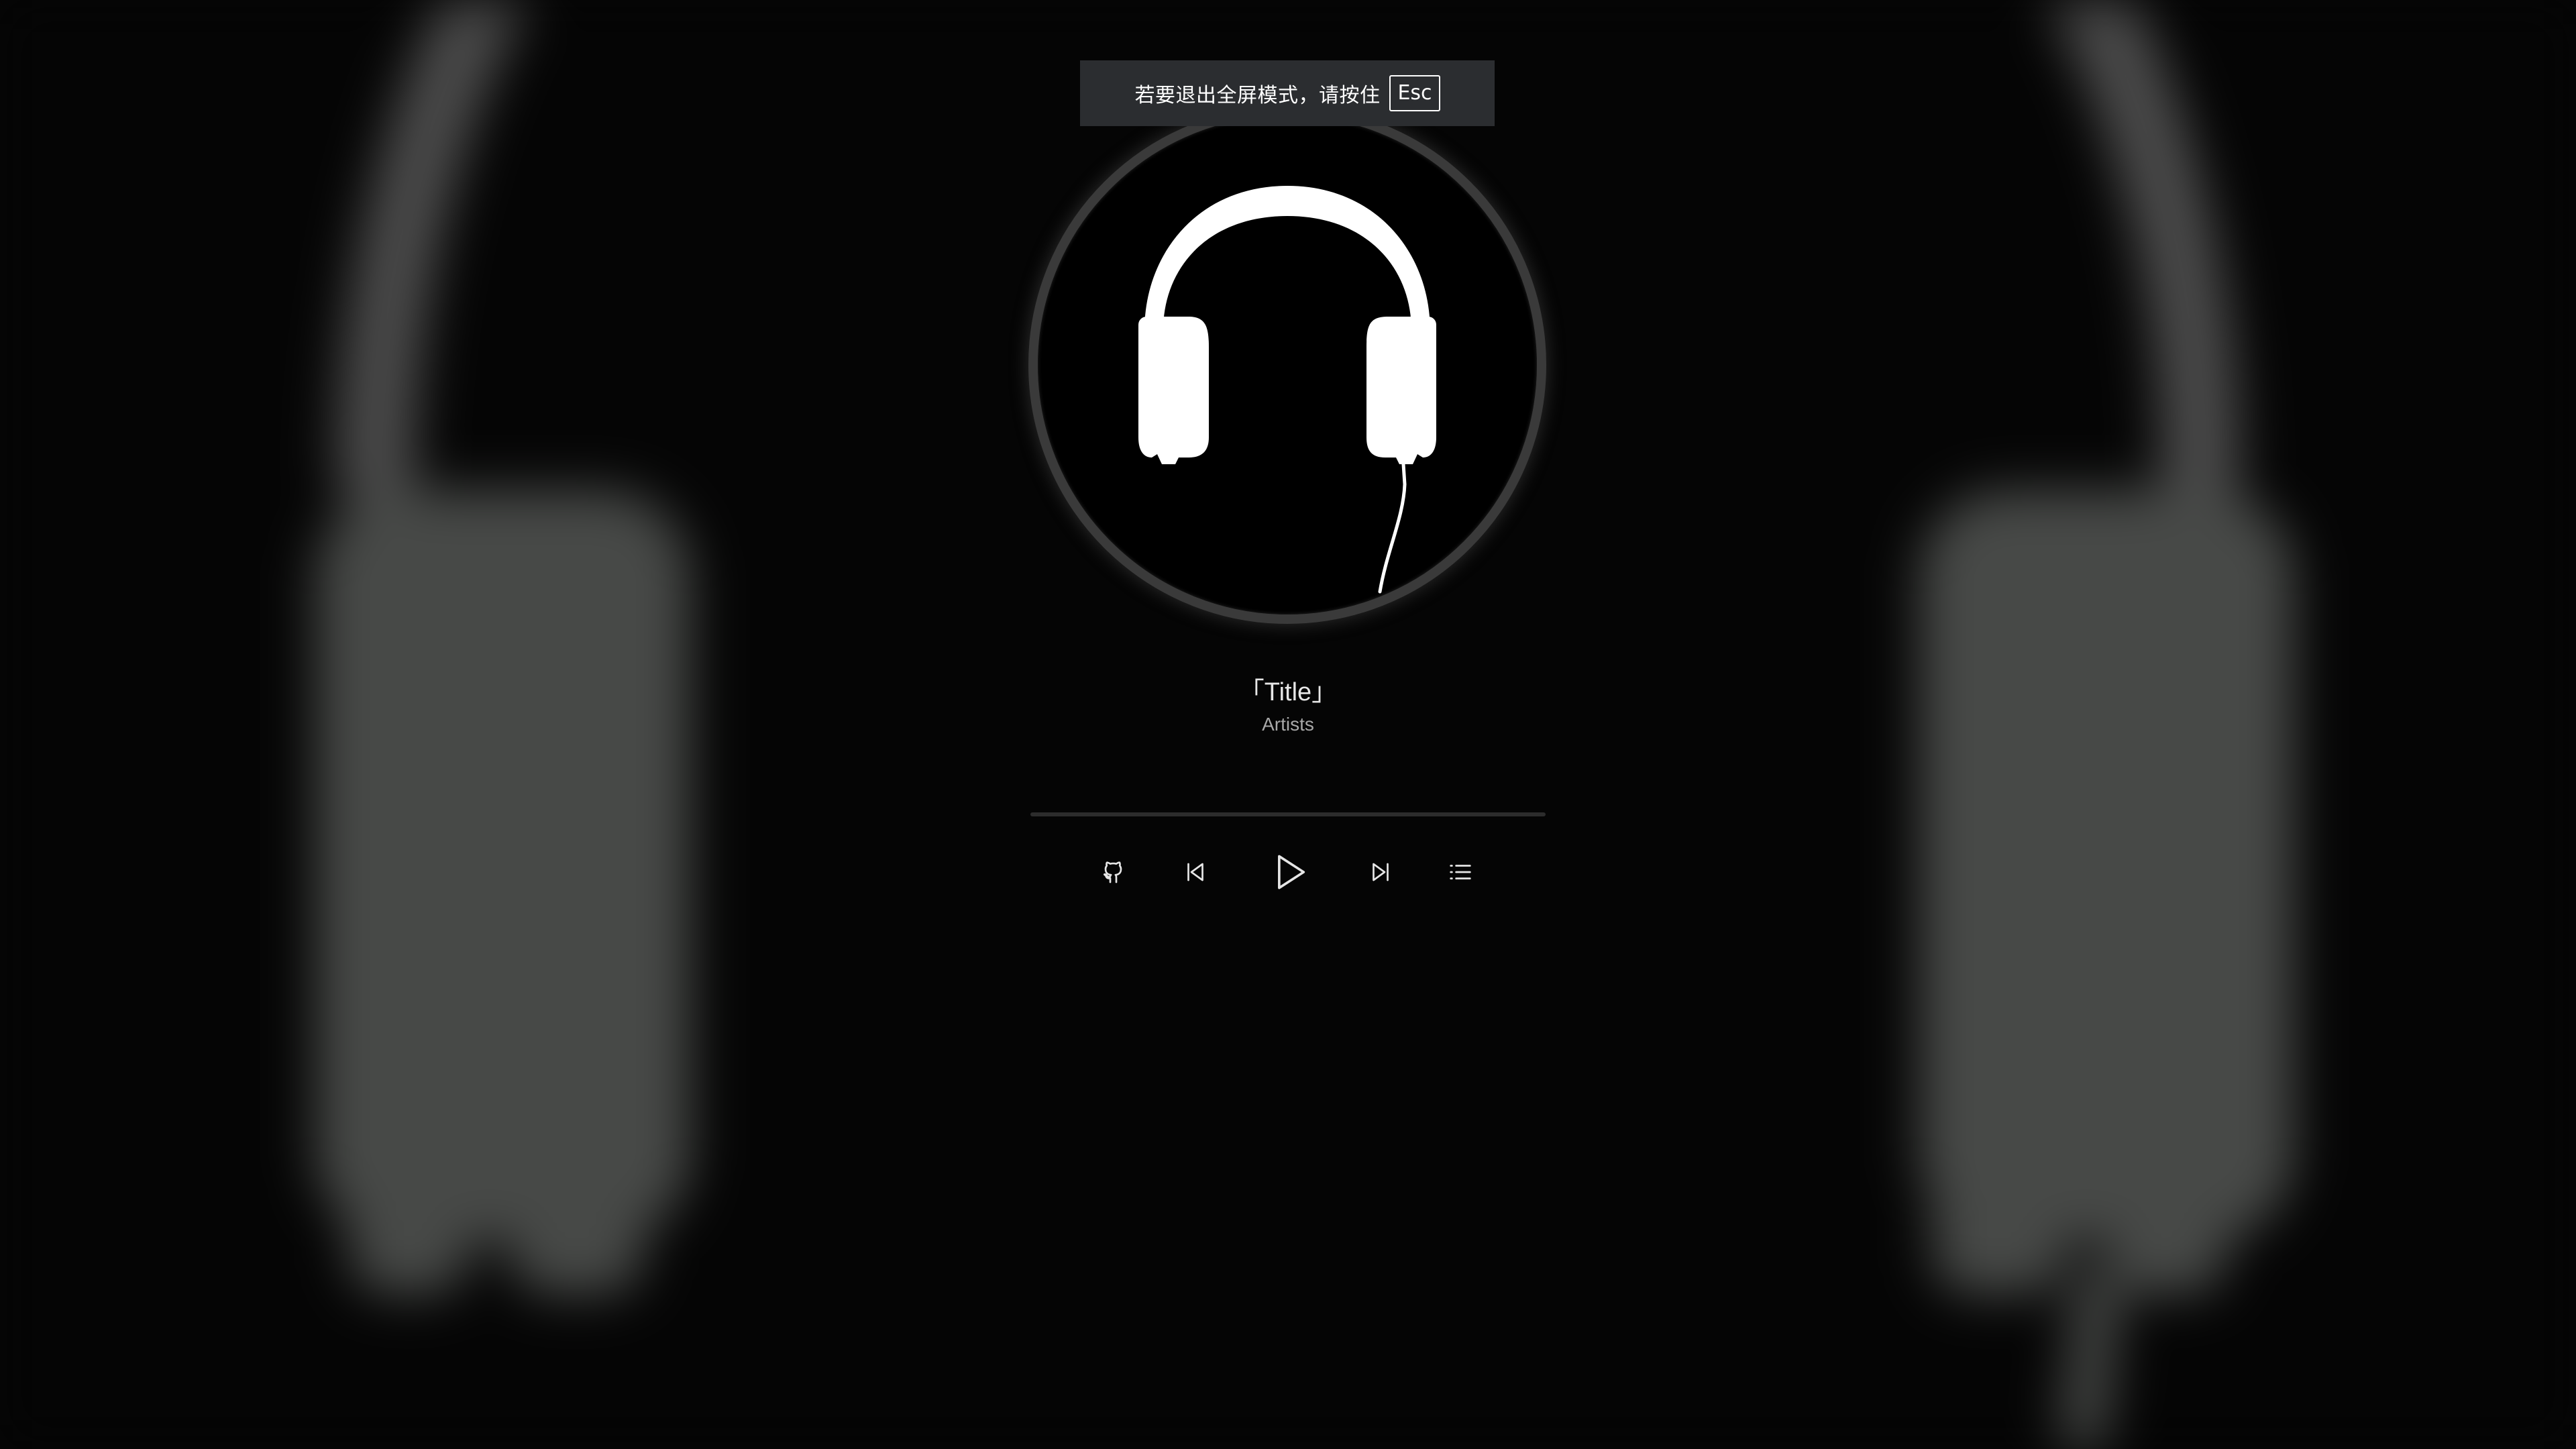 The image size is (2576, 1449). I want to click on track-info: 「Title」 Artists, so click(1288, 704).